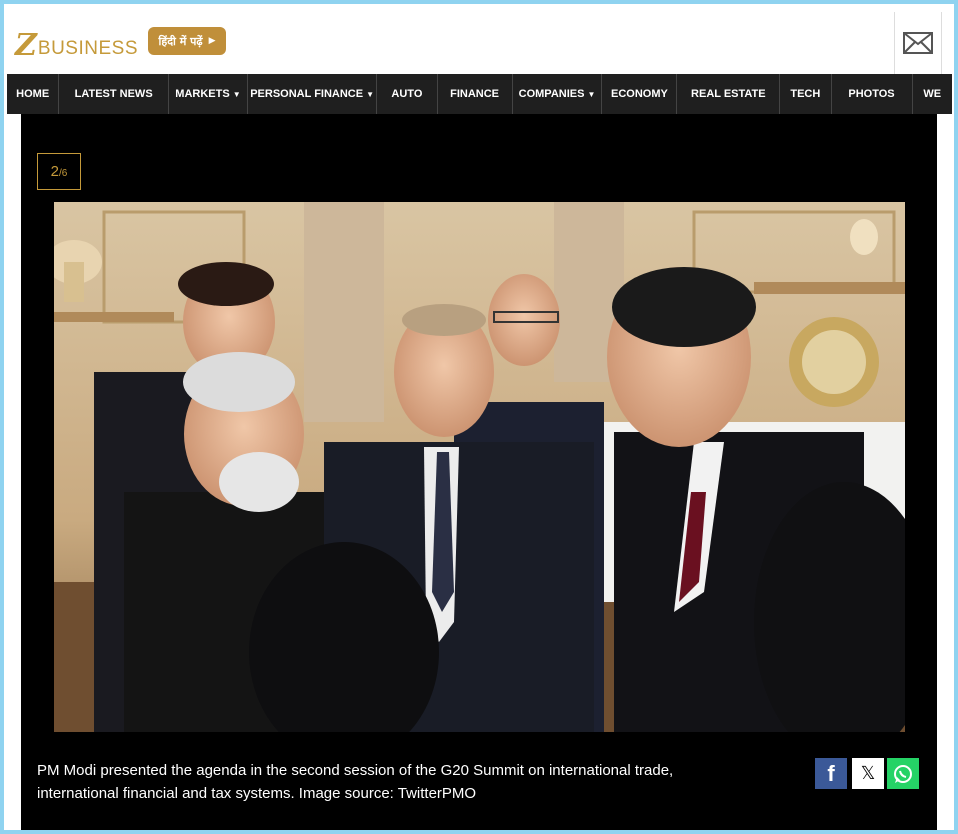  I want to click on share-facebook-button: f, so click(831, 773).